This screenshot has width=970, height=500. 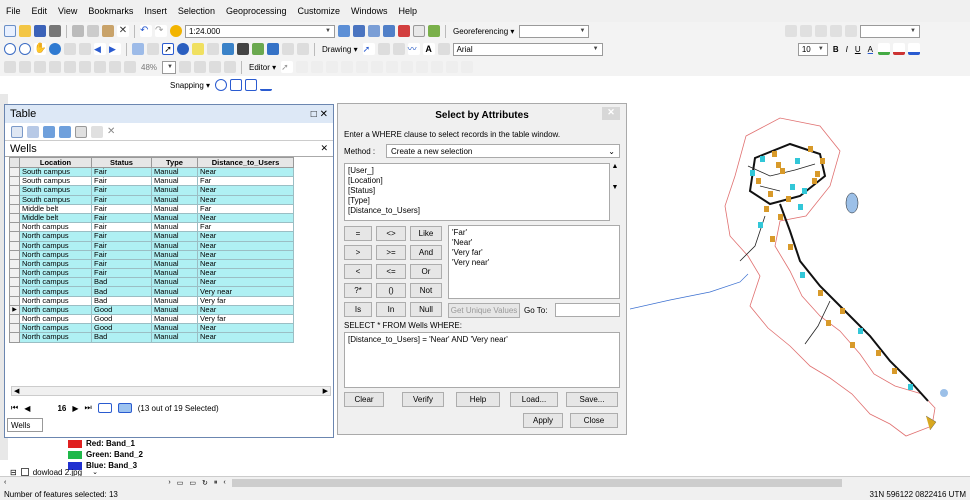 What do you see at coordinates (146, 31) in the screenshot?
I see `undo-icon: ↶` at bounding box center [146, 31].